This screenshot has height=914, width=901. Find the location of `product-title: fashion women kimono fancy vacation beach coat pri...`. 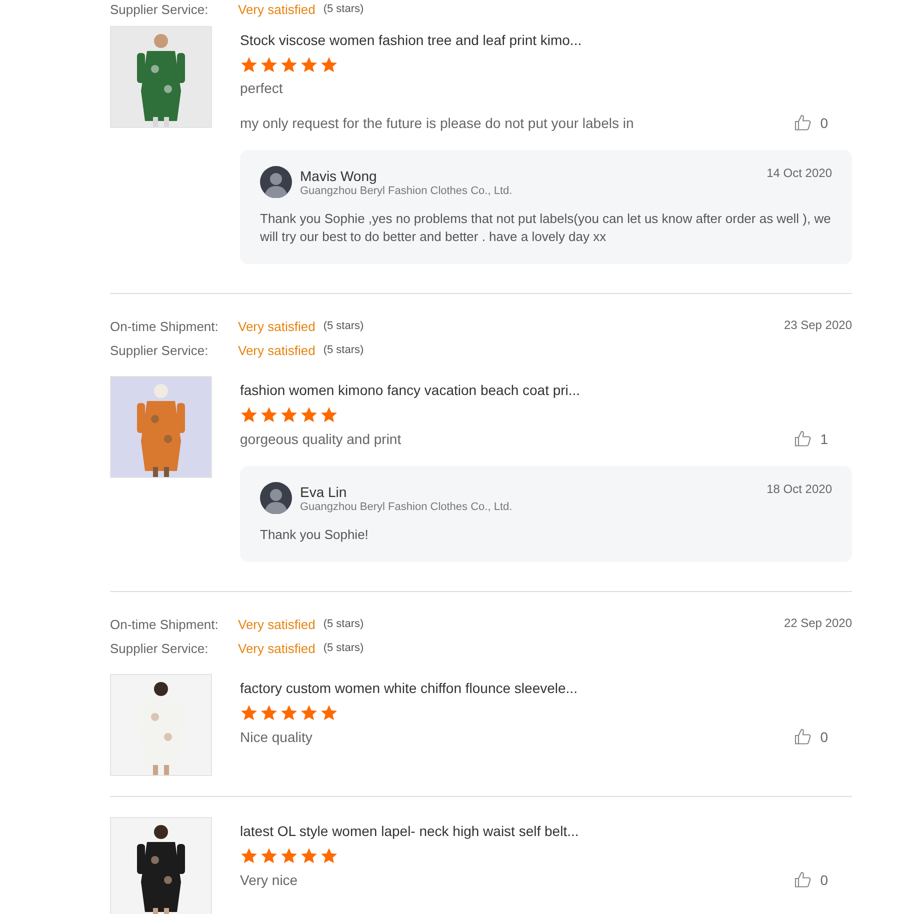

product-title: fashion women kimono fancy vacation beach coat pri... is located at coordinates (546, 390).